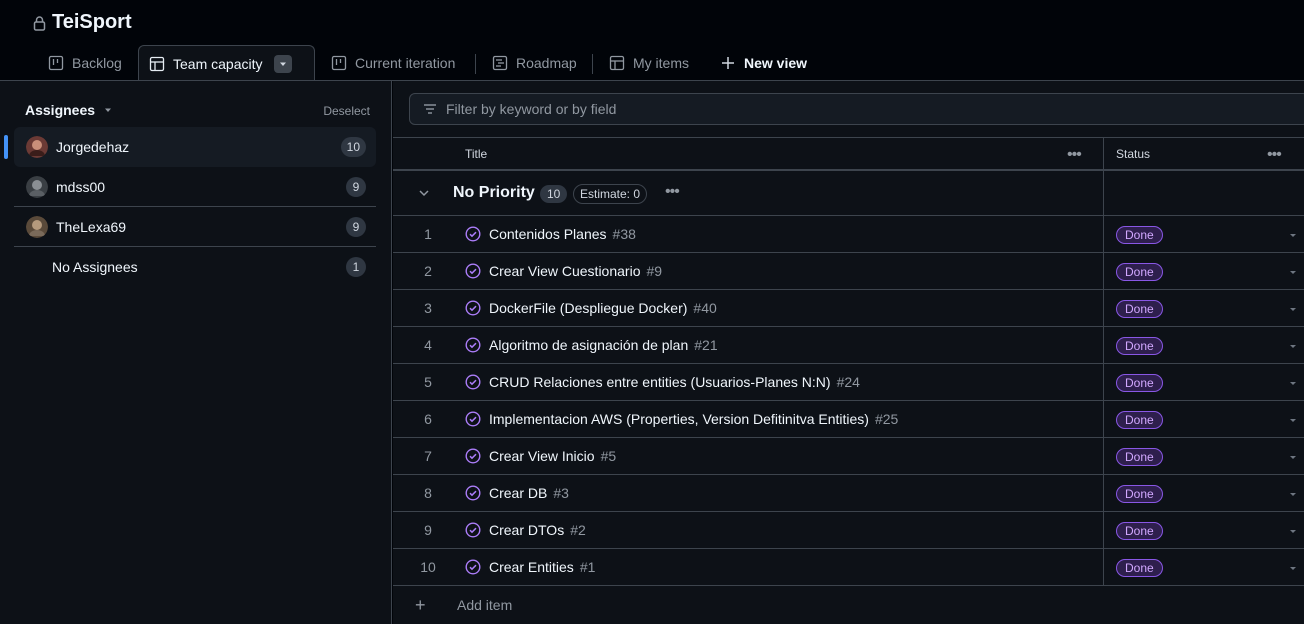 The height and width of the screenshot is (624, 1304). What do you see at coordinates (534, 63) in the screenshot?
I see `tab-roadmap: Roadmap` at bounding box center [534, 63].